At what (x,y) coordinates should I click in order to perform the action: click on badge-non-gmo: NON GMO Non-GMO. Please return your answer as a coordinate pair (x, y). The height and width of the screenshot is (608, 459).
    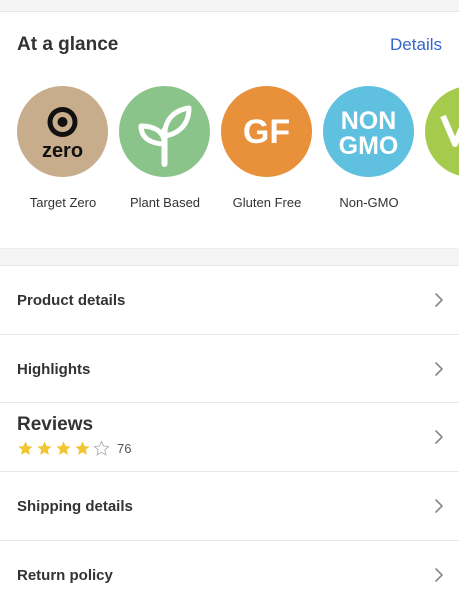
    Looking at the image, I should click on (369, 148).